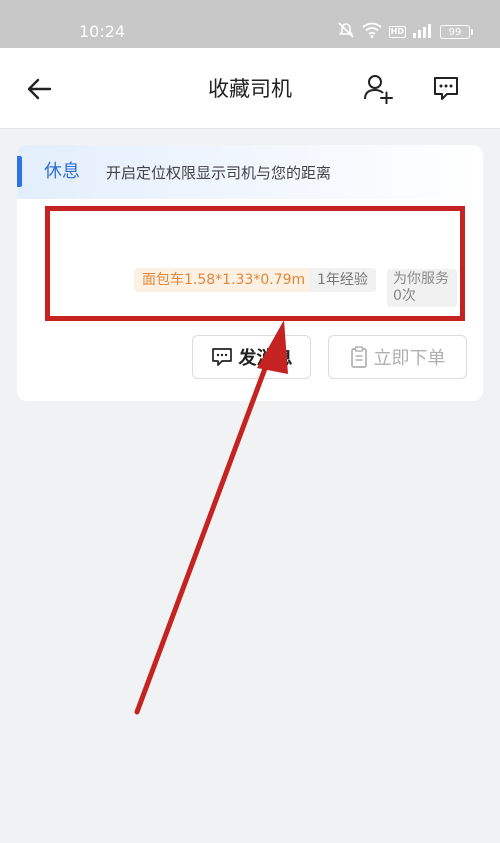 The image size is (500, 843). What do you see at coordinates (397, 32) in the screenshot?
I see `hd-badge: HD` at bounding box center [397, 32].